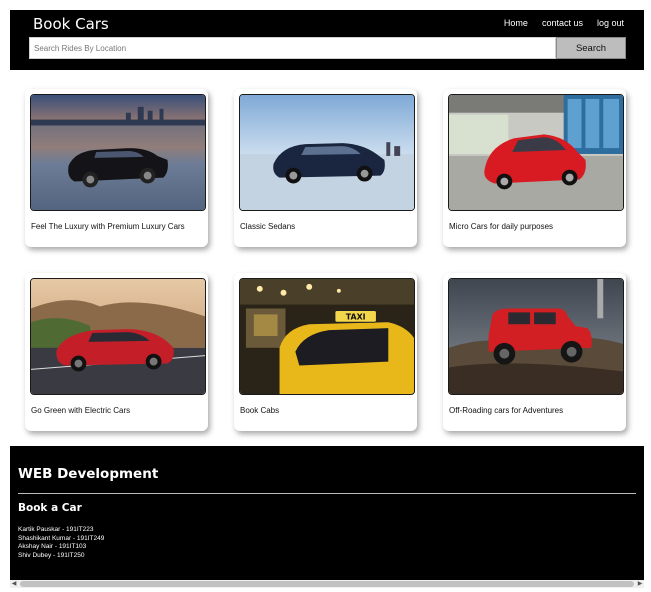 This screenshot has width=651, height=592. I want to click on team-member: Kartik Pauskar - 191IT223, so click(56, 529).